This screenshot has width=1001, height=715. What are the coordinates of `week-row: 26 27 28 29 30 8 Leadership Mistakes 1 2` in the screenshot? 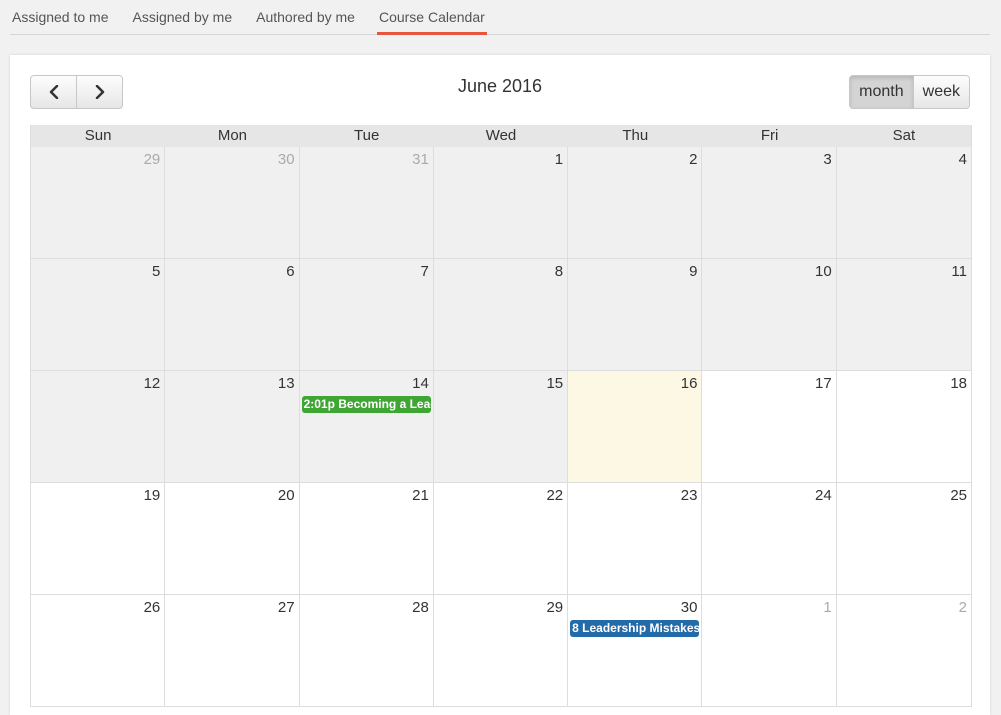 It's located at (501, 651).